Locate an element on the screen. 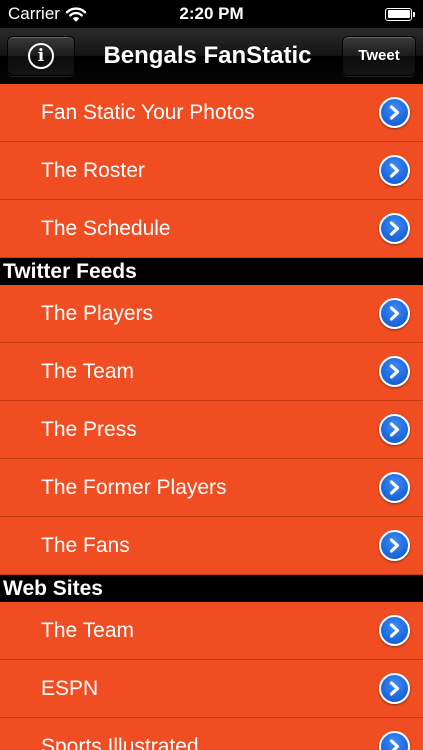 The width and height of the screenshot is (423, 750). section-header: Twitter Feeds is located at coordinates (211, 271).